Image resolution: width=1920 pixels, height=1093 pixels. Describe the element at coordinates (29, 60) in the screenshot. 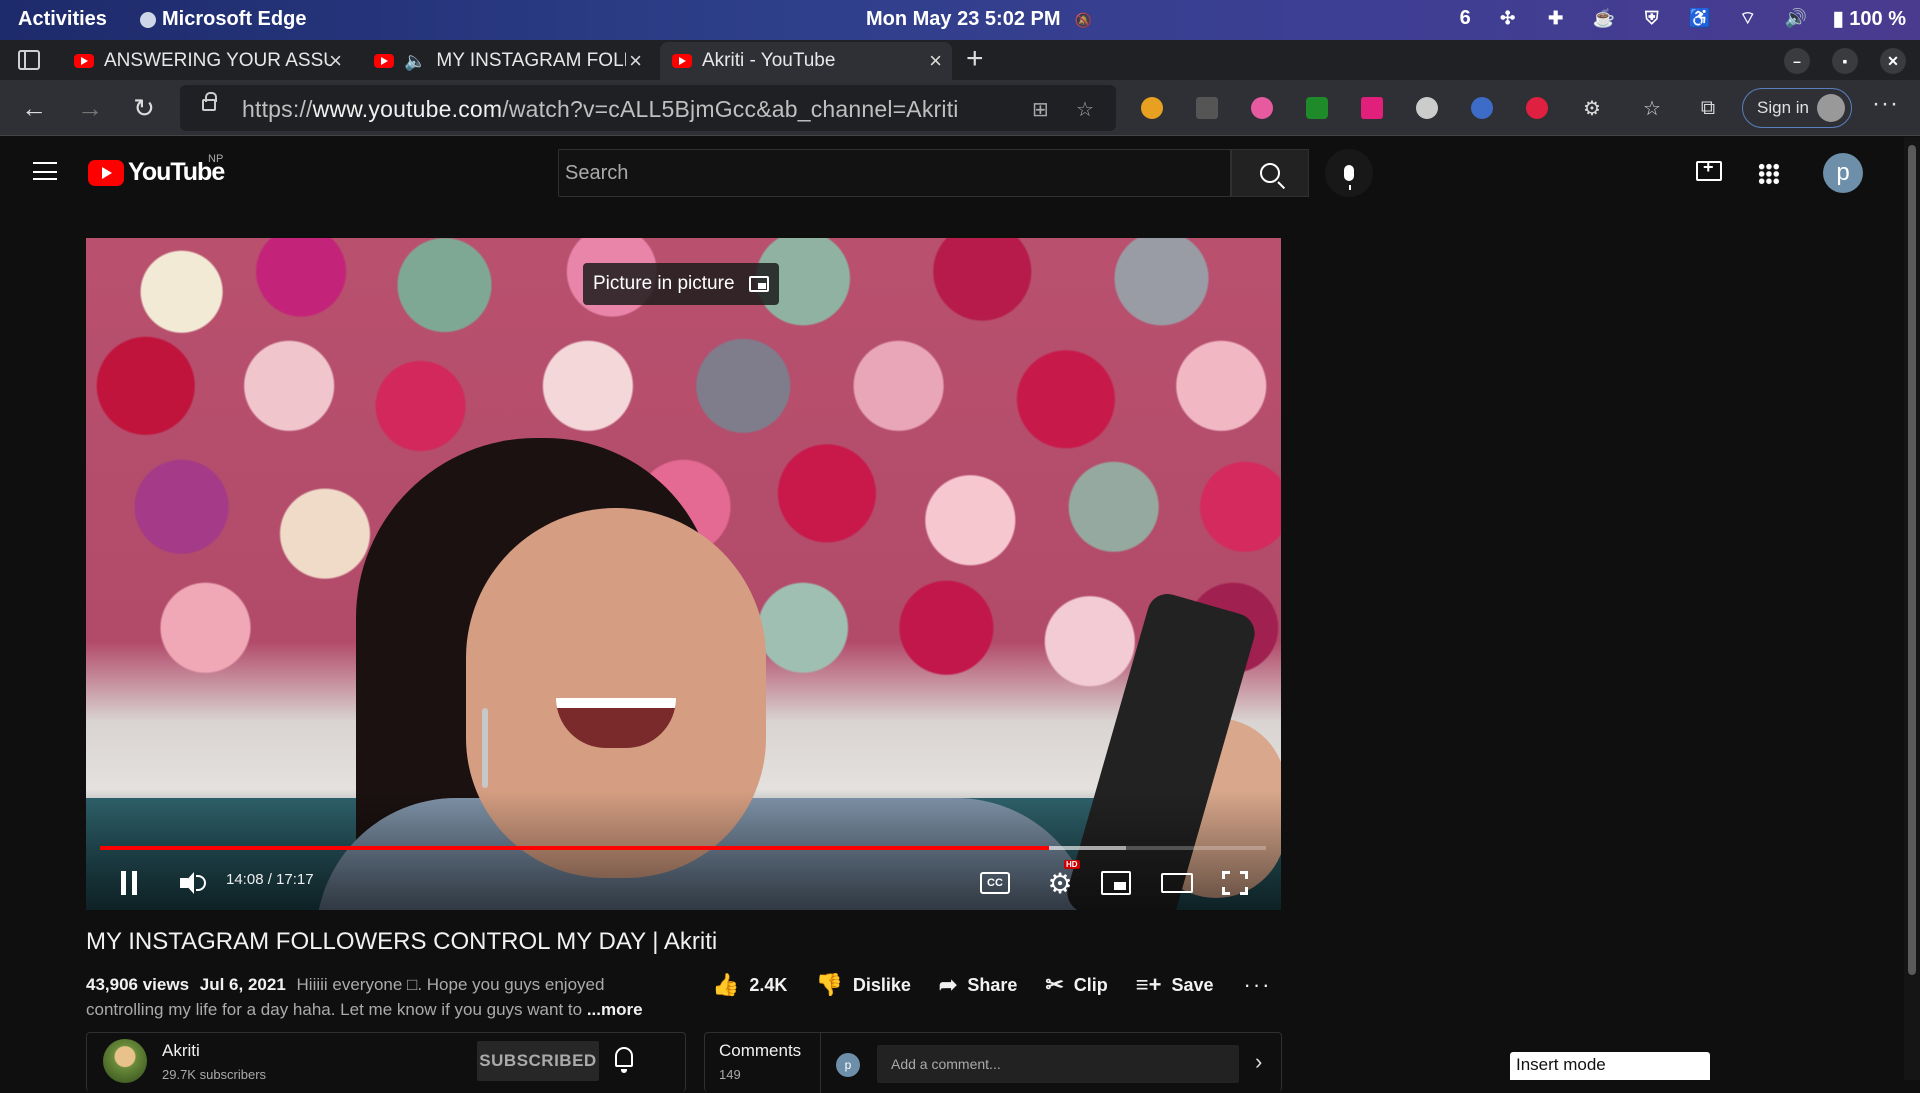

I see `tab-actions-menu-icon` at that location.